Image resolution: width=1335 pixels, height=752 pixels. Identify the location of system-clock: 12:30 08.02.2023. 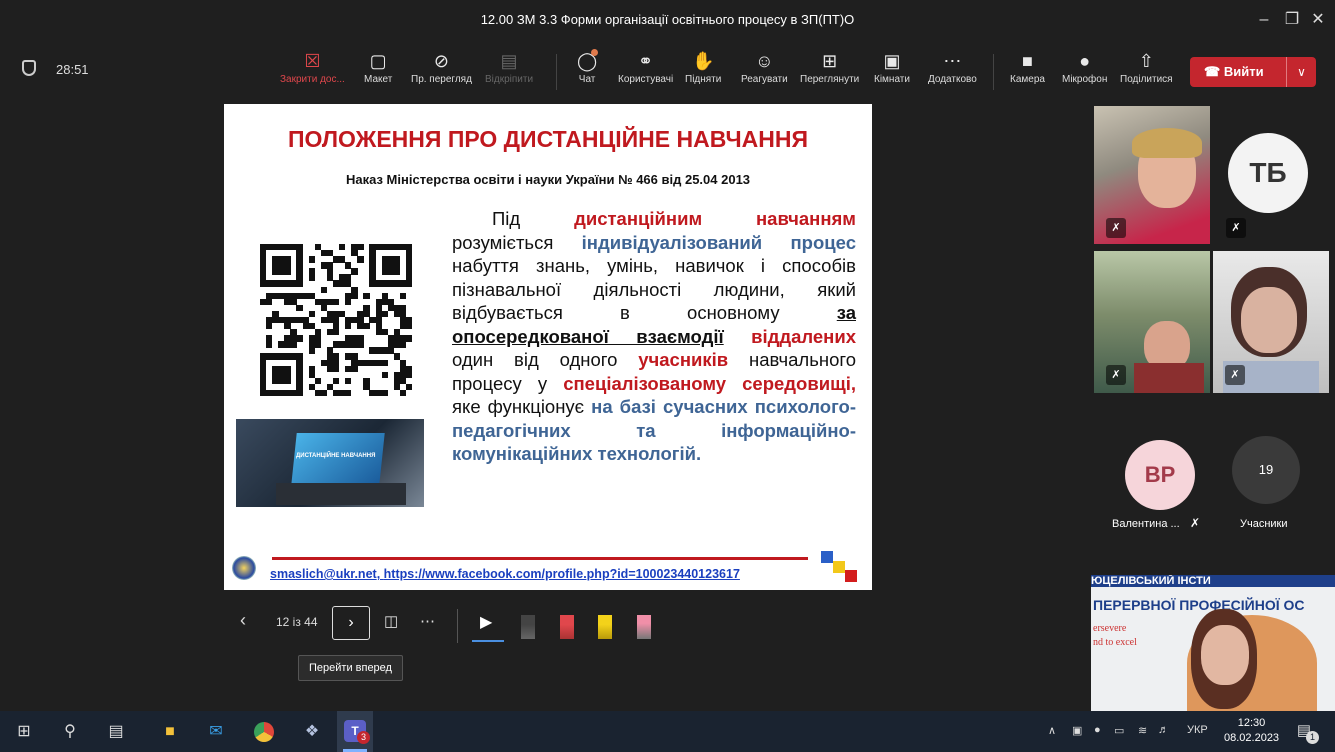
(1251, 731).